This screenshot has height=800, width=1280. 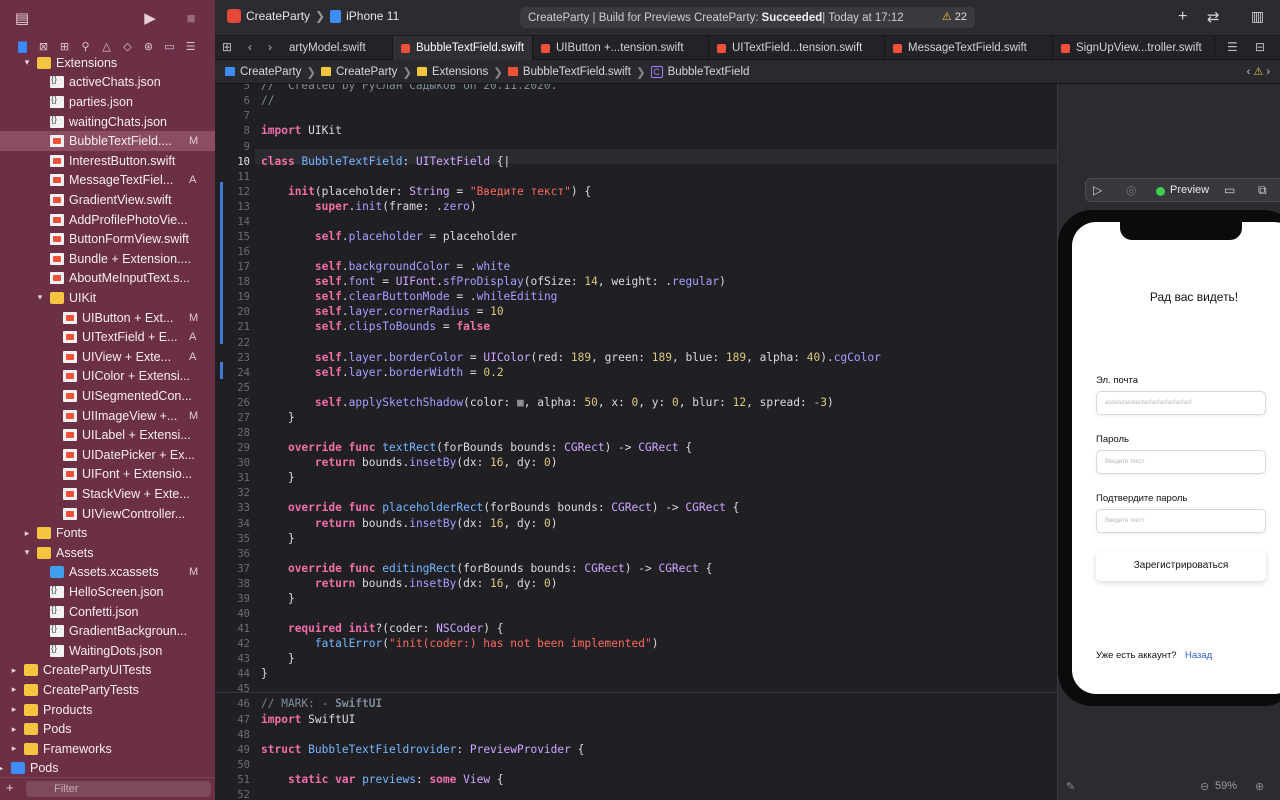 I want to click on tab-signupviewcontroller: SignUpView...troller.swift, so click(x=1134, y=48).